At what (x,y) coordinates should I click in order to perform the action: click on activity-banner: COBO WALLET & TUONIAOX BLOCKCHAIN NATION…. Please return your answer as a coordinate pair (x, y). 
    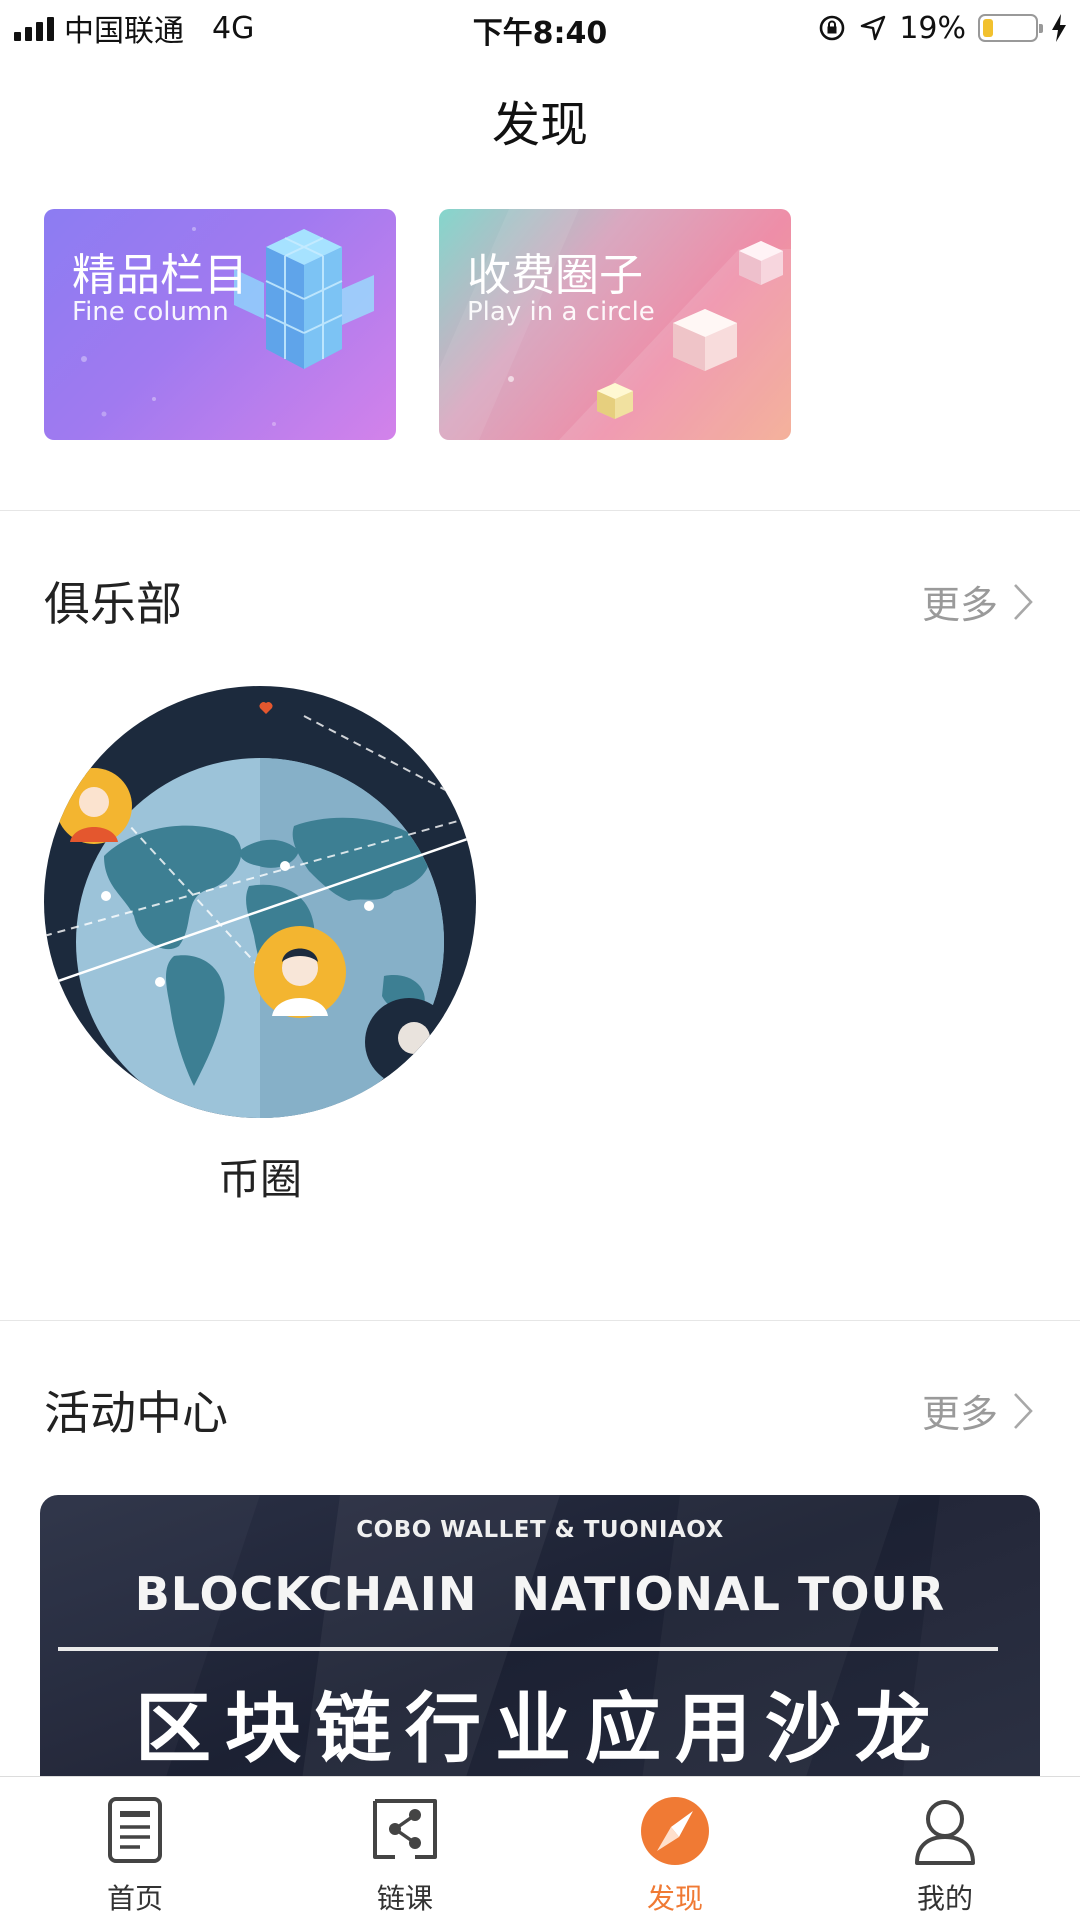
    Looking at the image, I should click on (540, 1645).